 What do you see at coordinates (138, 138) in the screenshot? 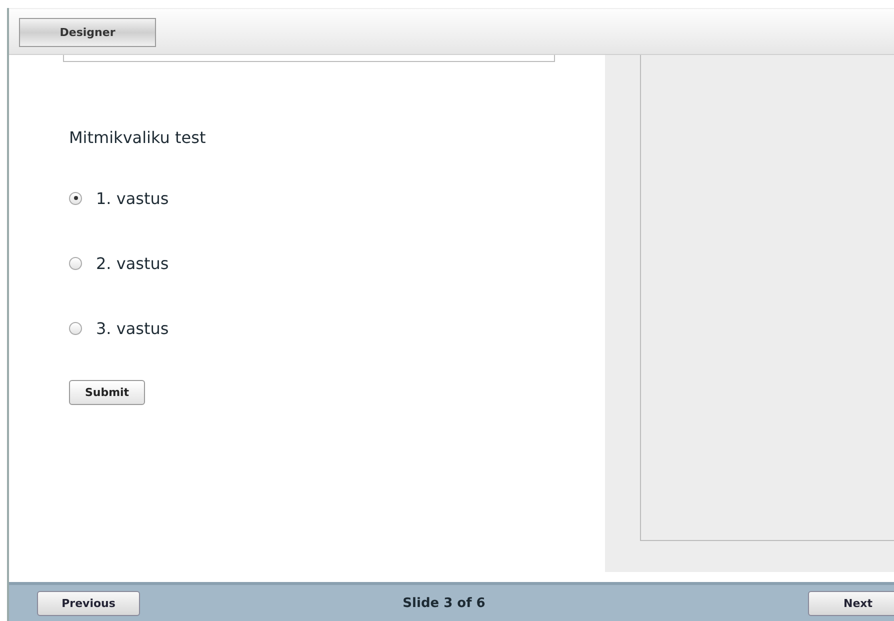
I see `question-title: Mitmikvaliku test` at bounding box center [138, 138].